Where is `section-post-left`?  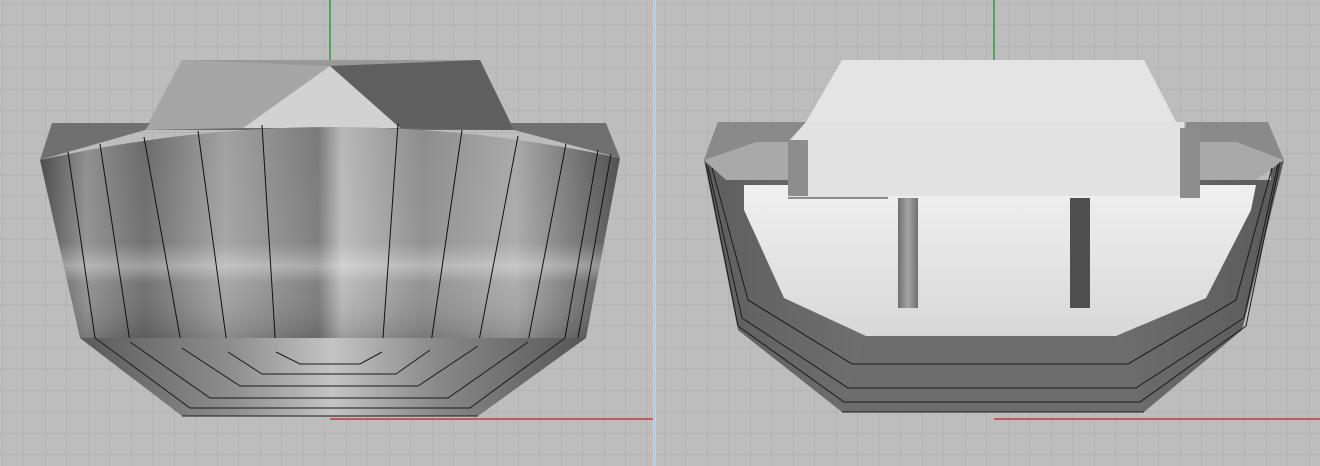
section-post-left is located at coordinates (798, 168).